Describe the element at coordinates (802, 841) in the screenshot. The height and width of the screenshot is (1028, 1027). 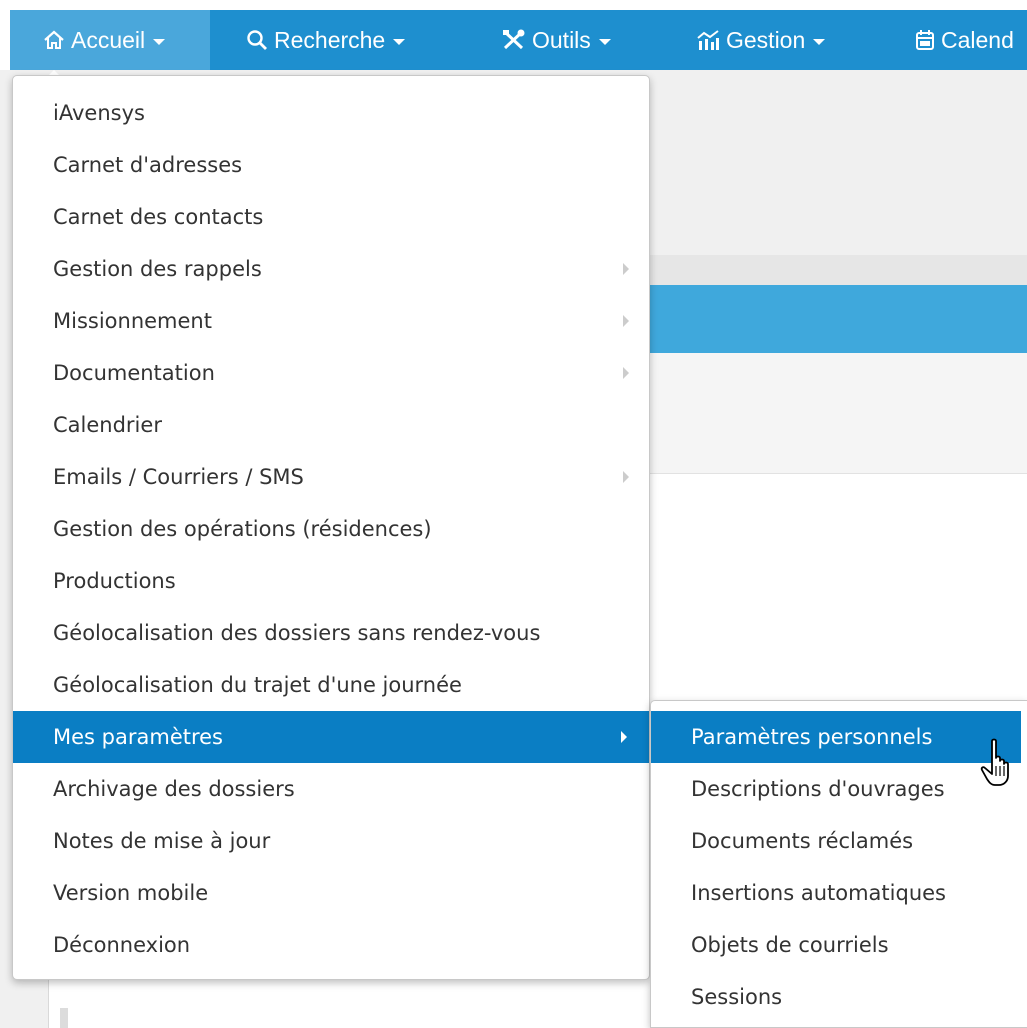
I see `submenu-item-label: Documents réclamés` at that location.